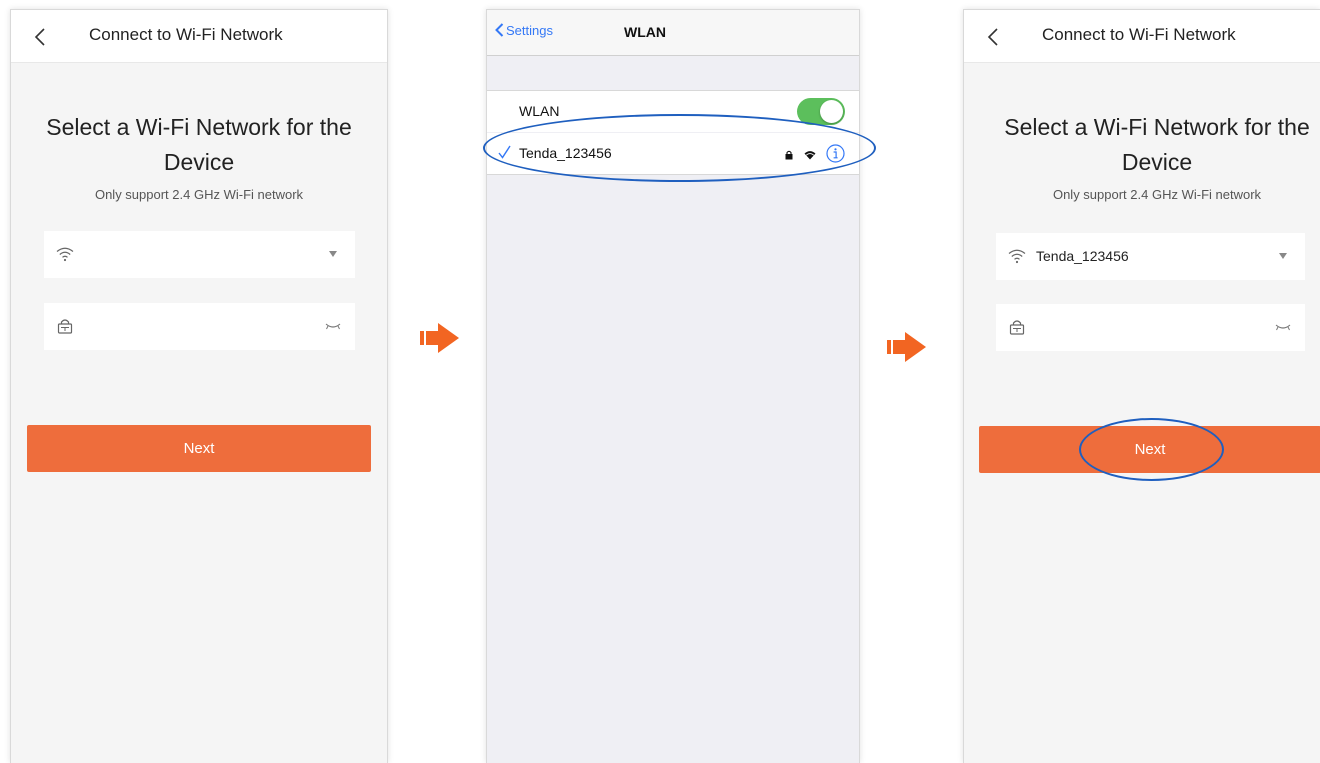  Describe the element at coordinates (645, 32) in the screenshot. I see `ios-title: WLAN` at that location.